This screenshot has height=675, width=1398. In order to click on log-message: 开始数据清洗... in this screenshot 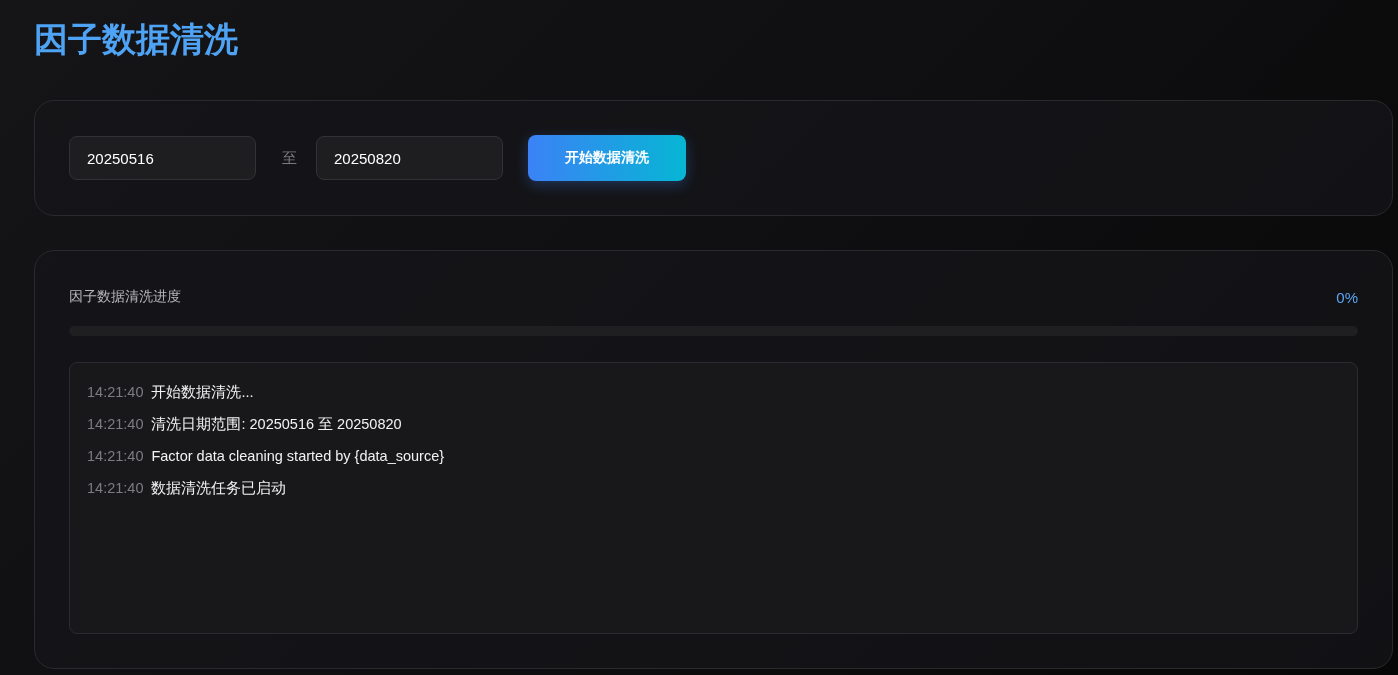, I will do `click(202, 392)`.